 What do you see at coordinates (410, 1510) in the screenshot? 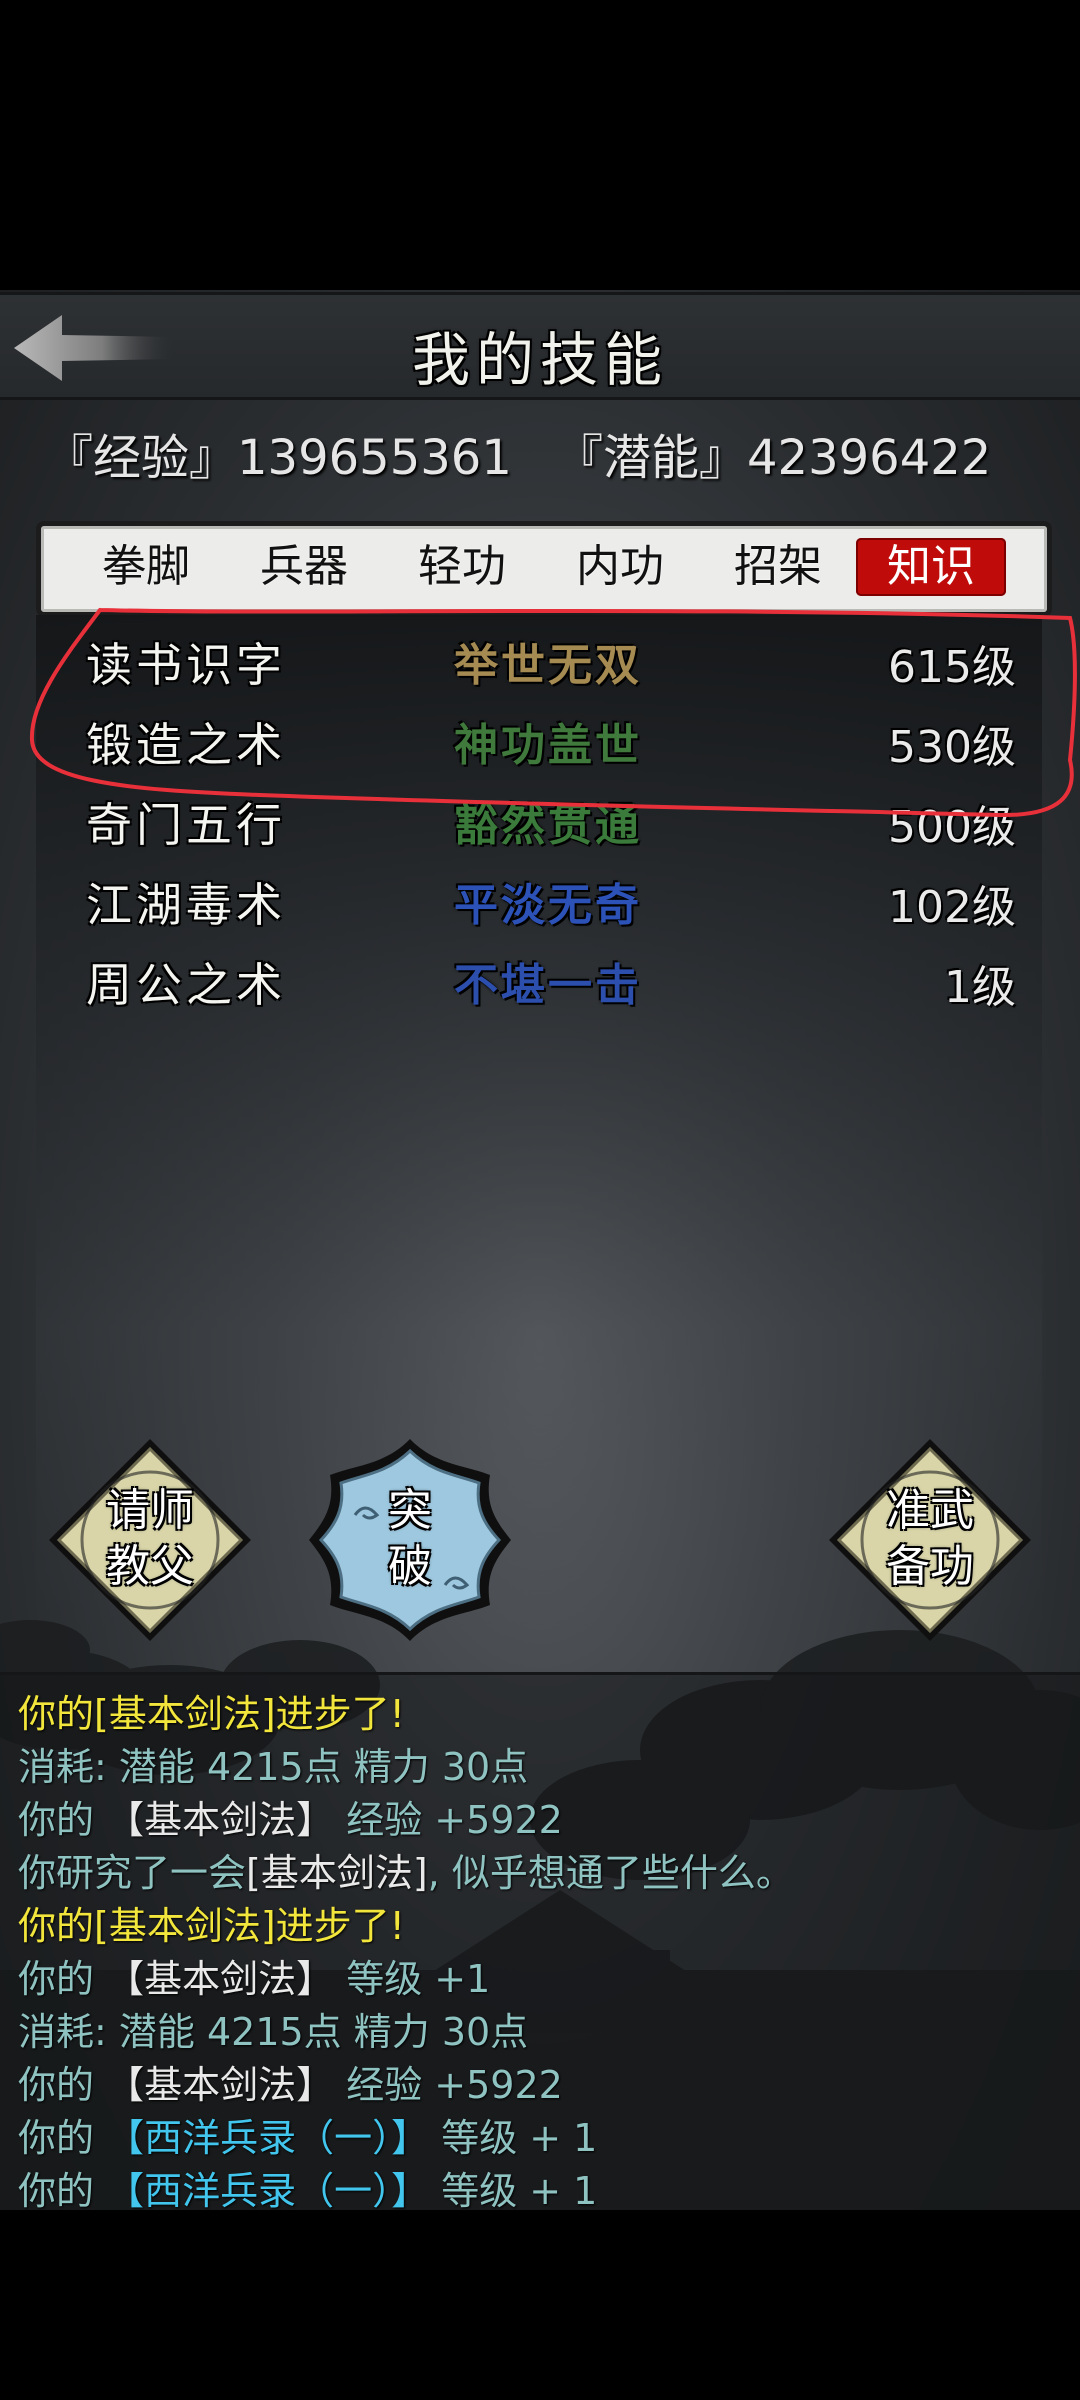
I see `button-label-line: 突` at bounding box center [410, 1510].